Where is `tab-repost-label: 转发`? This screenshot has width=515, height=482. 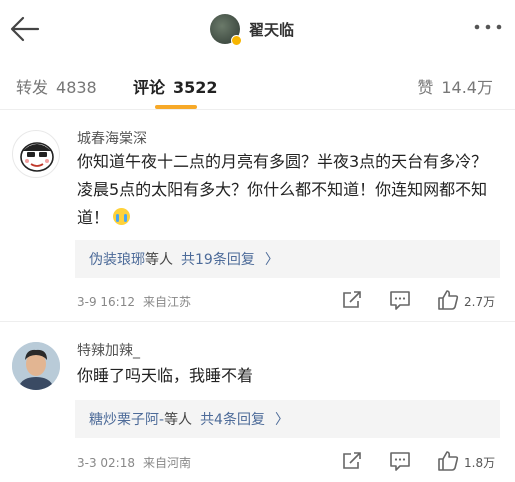 tab-repost-label: 转发 is located at coordinates (32, 87).